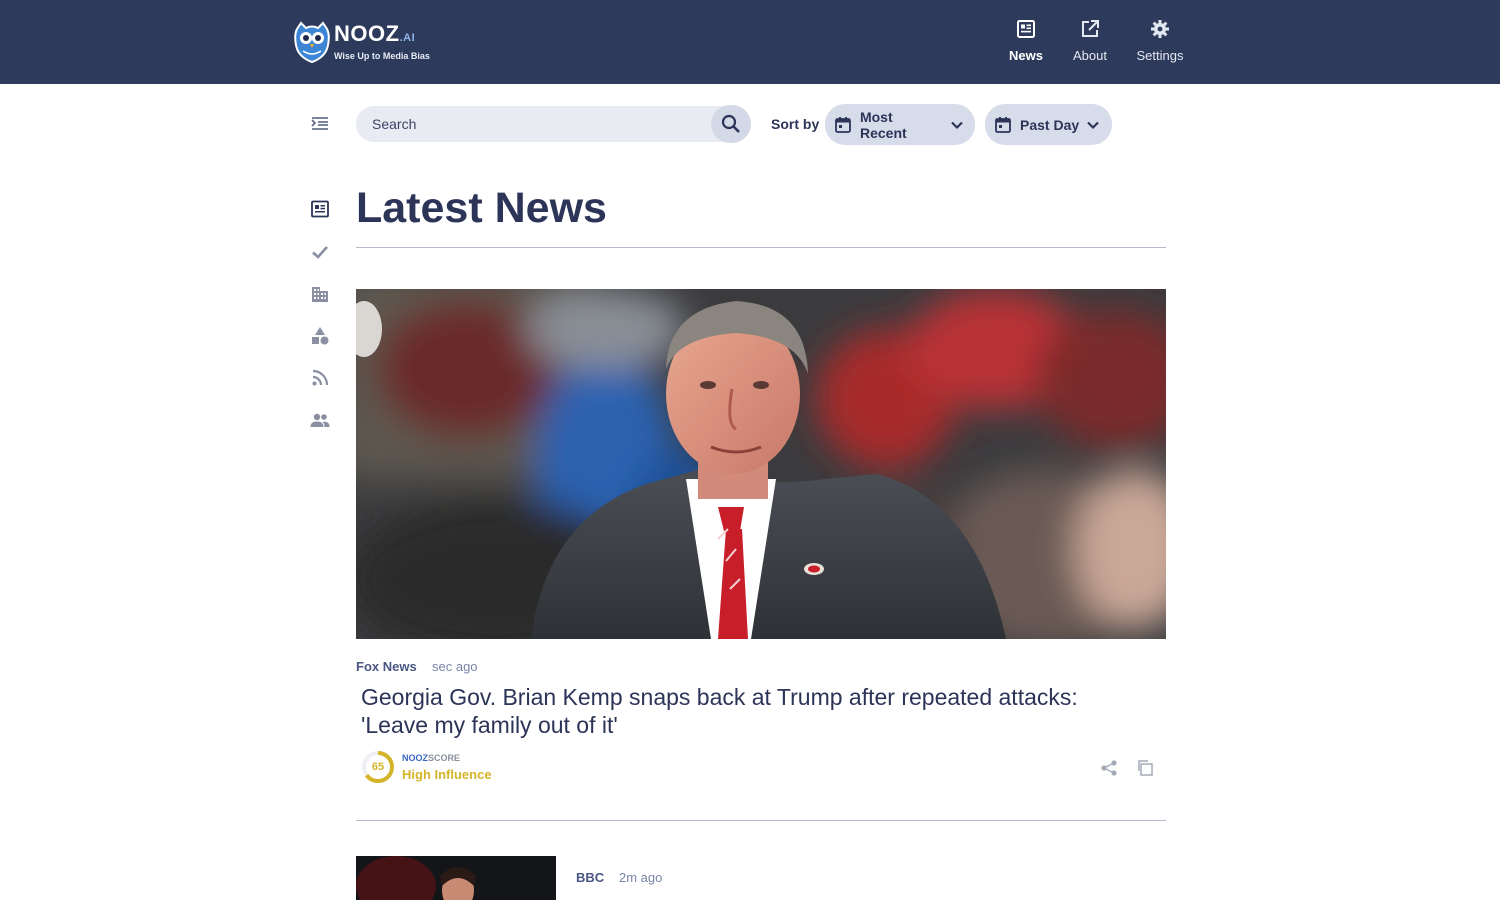 Image resolution: width=1500 pixels, height=900 pixels. Describe the element at coordinates (320, 294) in the screenshot. I see `sidebar-item-building` at that location.